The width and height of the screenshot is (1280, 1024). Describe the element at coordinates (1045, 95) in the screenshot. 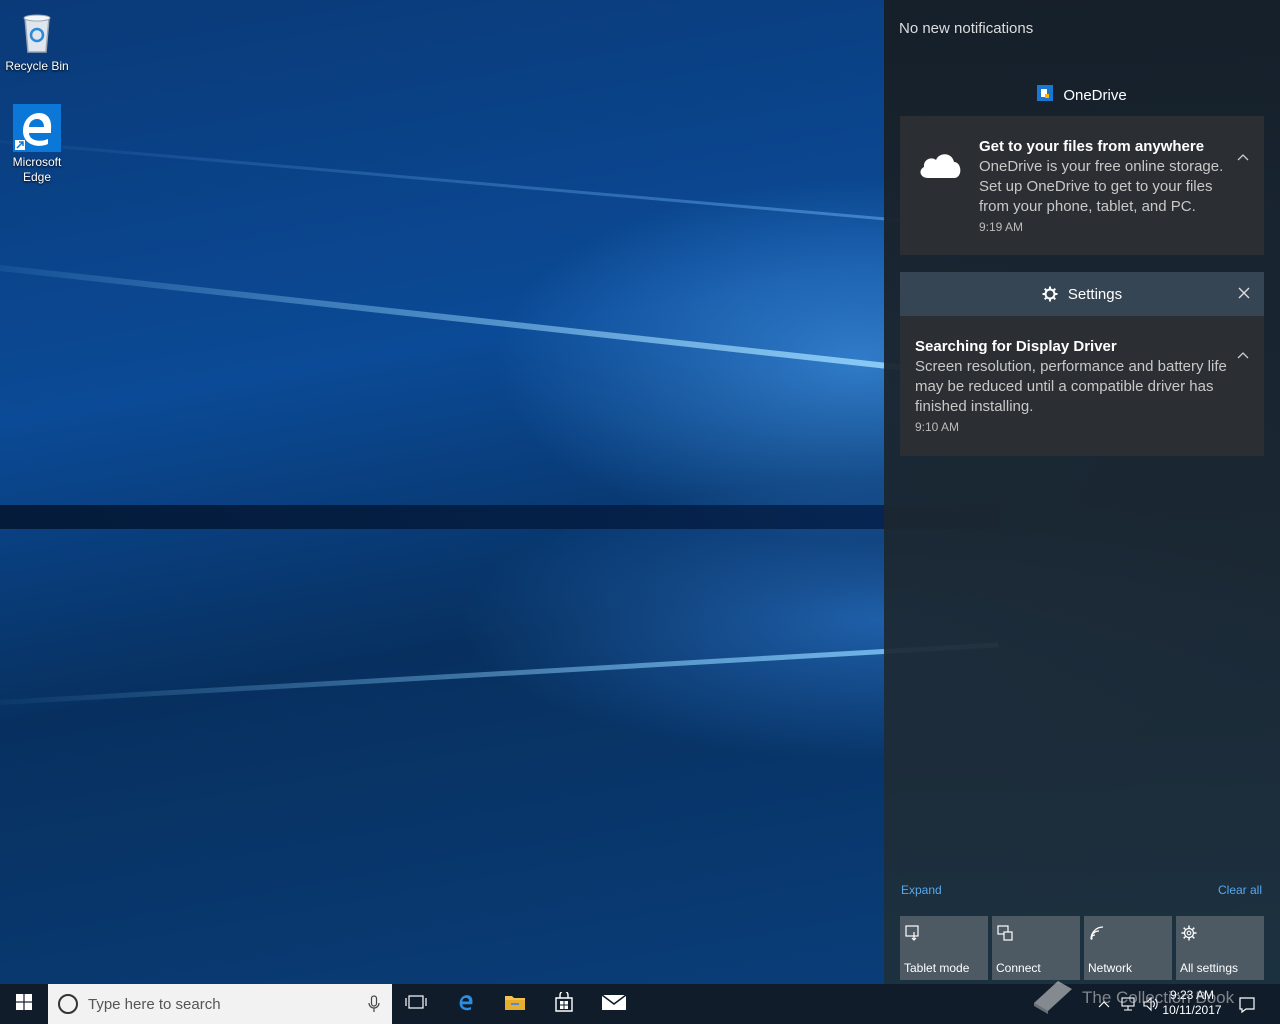

I see `onedrive-icon` at that location.